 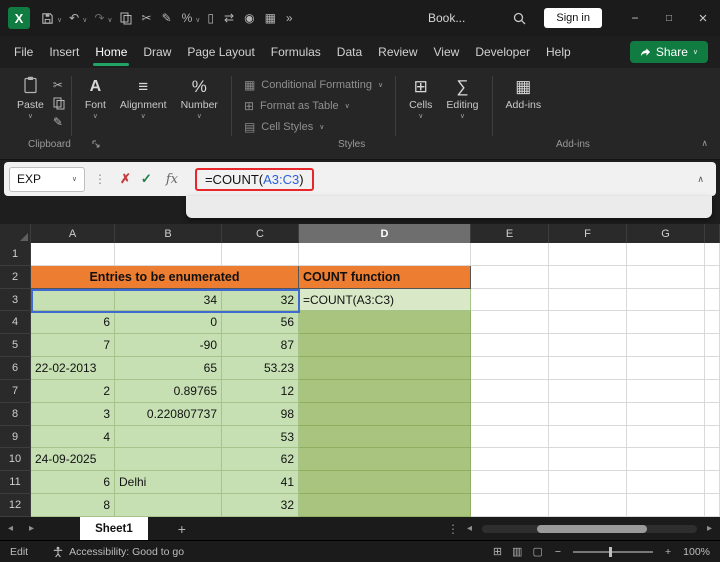 I want to click on row-header-4: 4, so click(x=15, y=323).